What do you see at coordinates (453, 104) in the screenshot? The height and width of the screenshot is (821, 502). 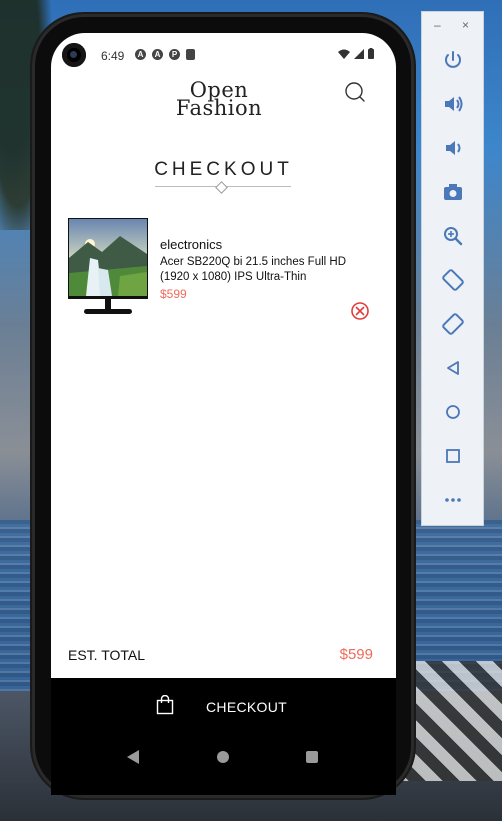 I see `volume-up-icon` at bounding box center [453, 104].